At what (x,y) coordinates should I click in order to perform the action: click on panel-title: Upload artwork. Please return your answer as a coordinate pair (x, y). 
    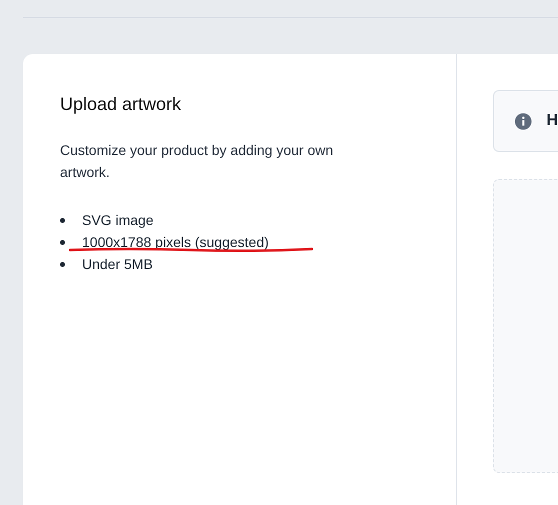
    Looking at the image, I should click on (121, 104).